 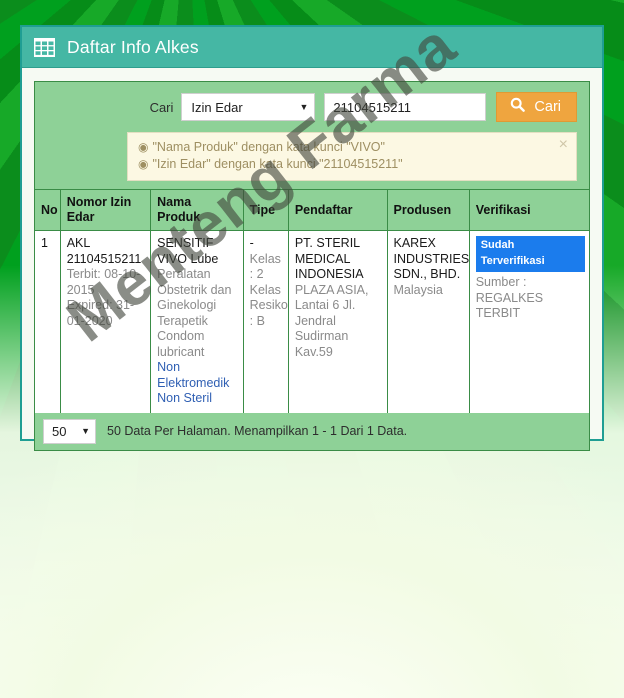 What do you see at coordinates (265, 266) in the screenshot?
I see `tipe-kelas: Kelas : 2` at bounding box center [265, 266].